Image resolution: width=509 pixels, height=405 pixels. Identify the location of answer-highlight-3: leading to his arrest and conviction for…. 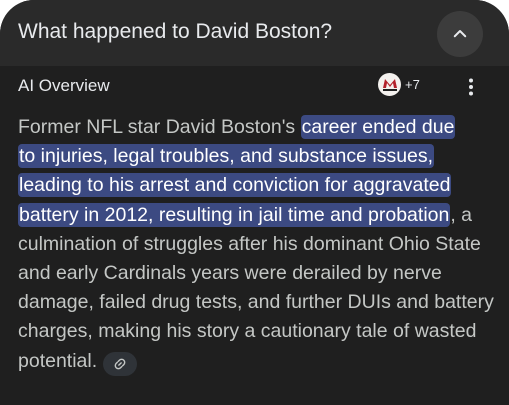
(235, 185).